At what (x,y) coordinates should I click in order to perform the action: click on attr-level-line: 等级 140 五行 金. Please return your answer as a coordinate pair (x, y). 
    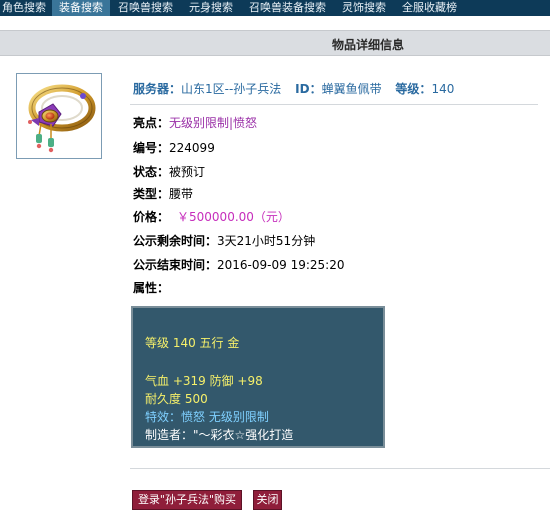
    Looking at the image, I should click on (192, 343).